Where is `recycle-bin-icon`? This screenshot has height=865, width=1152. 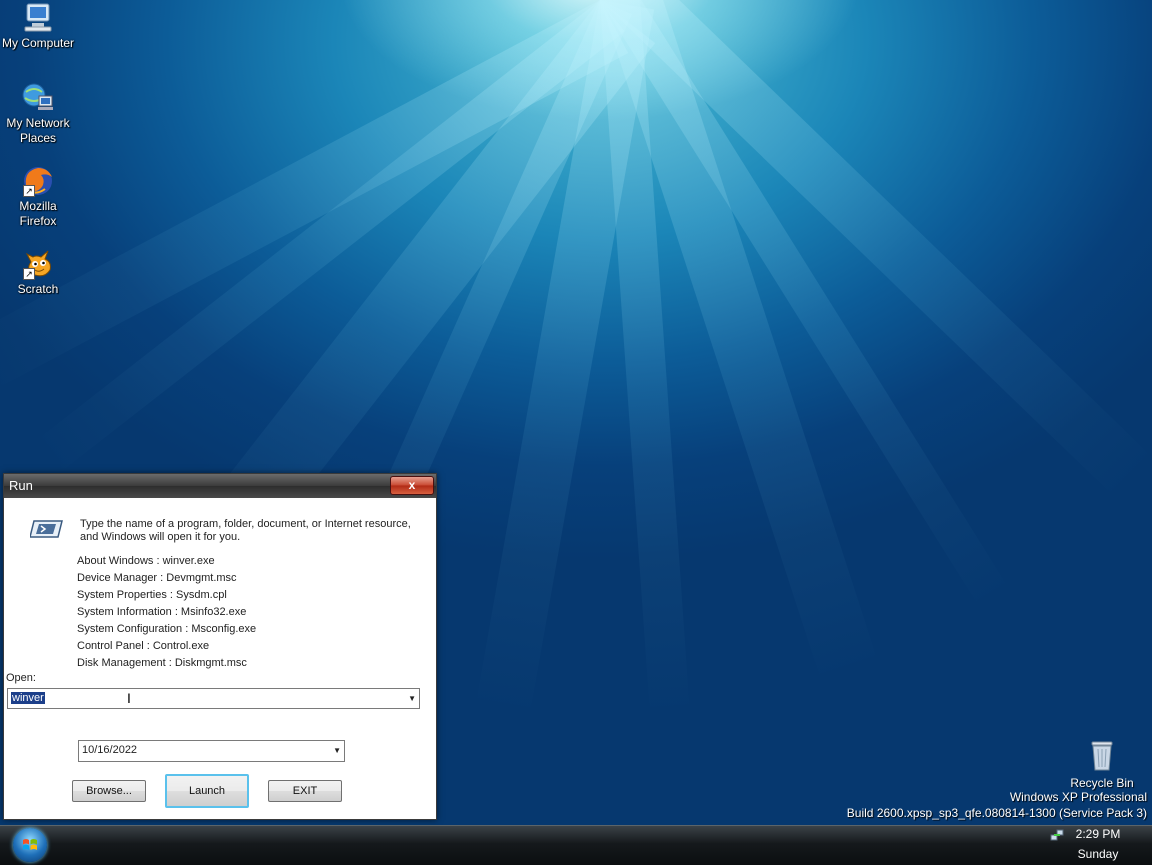
recycle-bin-icon is located at coordinates (1102, 755).